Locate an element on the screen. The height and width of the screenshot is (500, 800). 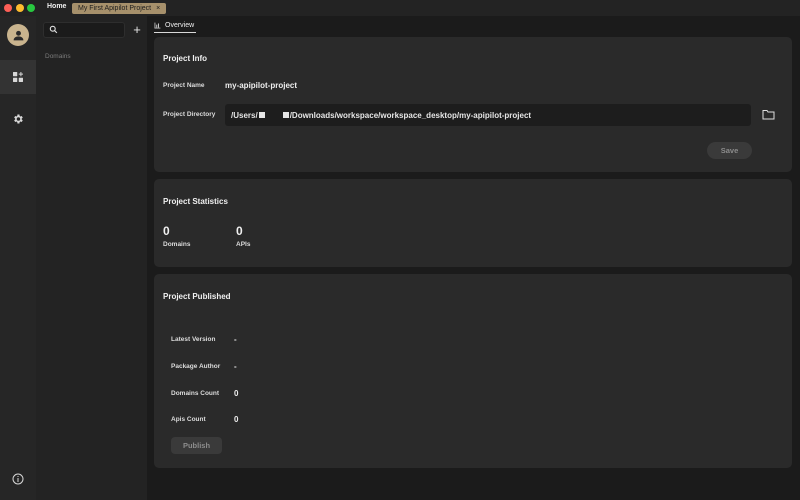
gear-icon is located at coordinates (18, 119).